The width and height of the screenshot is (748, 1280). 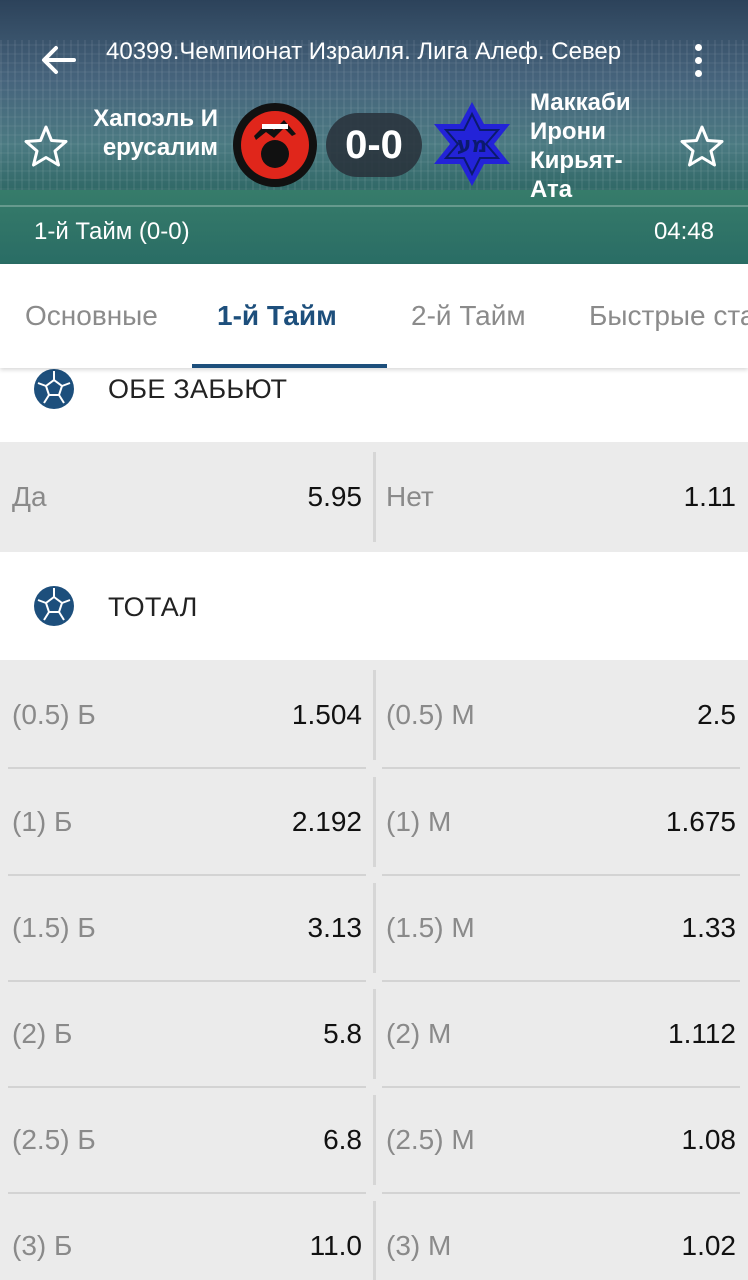 I want to click on outcome-label: (3) Б, so click(x=42, y=1245).